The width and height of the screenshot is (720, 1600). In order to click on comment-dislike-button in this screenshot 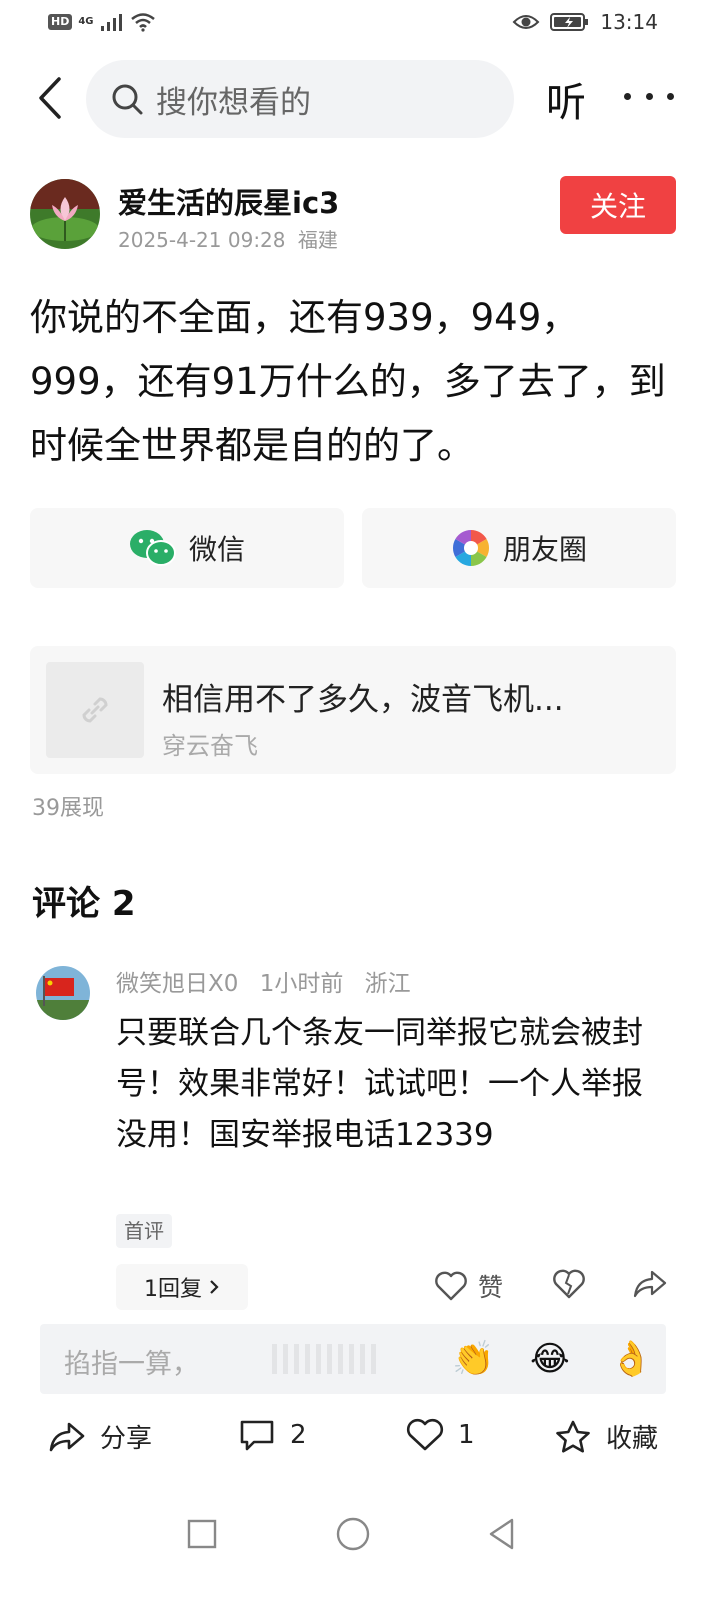, I will do `click(569, 1286)`.